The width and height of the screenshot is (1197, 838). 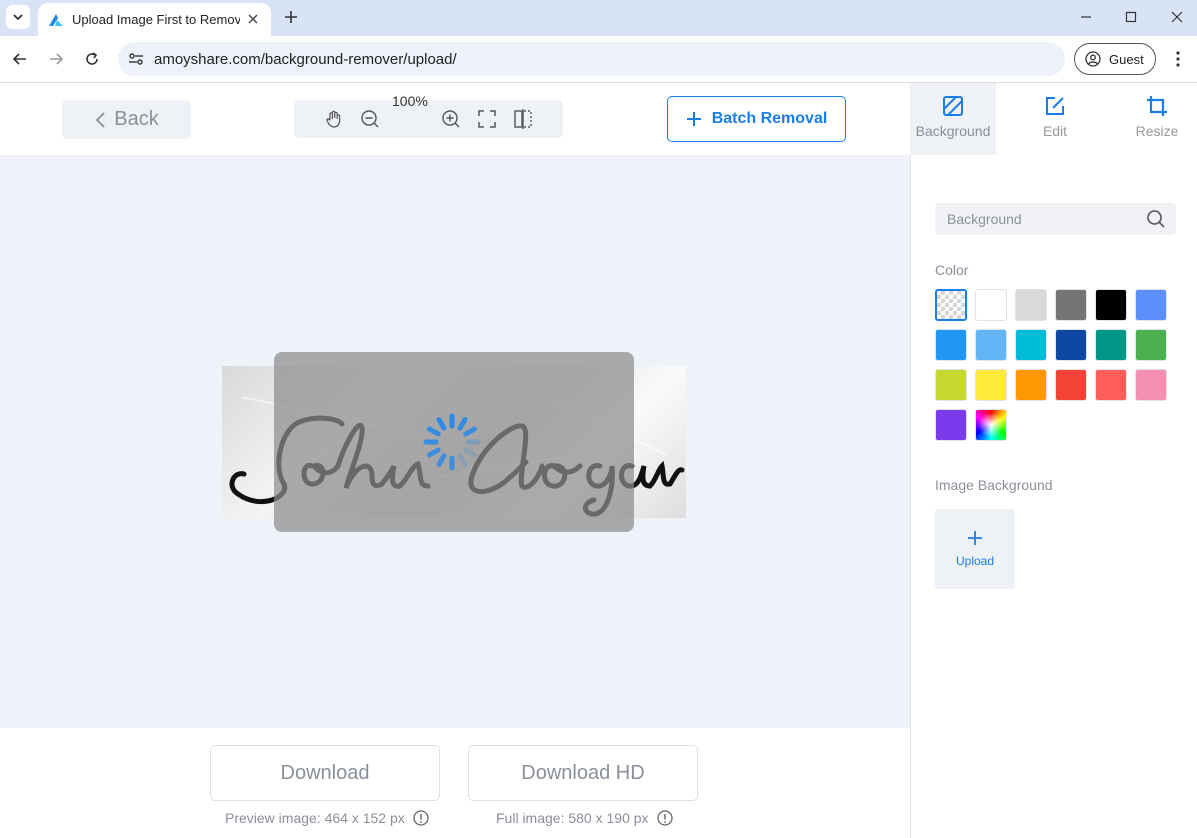 I want to click on zoom-in-button, so click(x=451, y=119).